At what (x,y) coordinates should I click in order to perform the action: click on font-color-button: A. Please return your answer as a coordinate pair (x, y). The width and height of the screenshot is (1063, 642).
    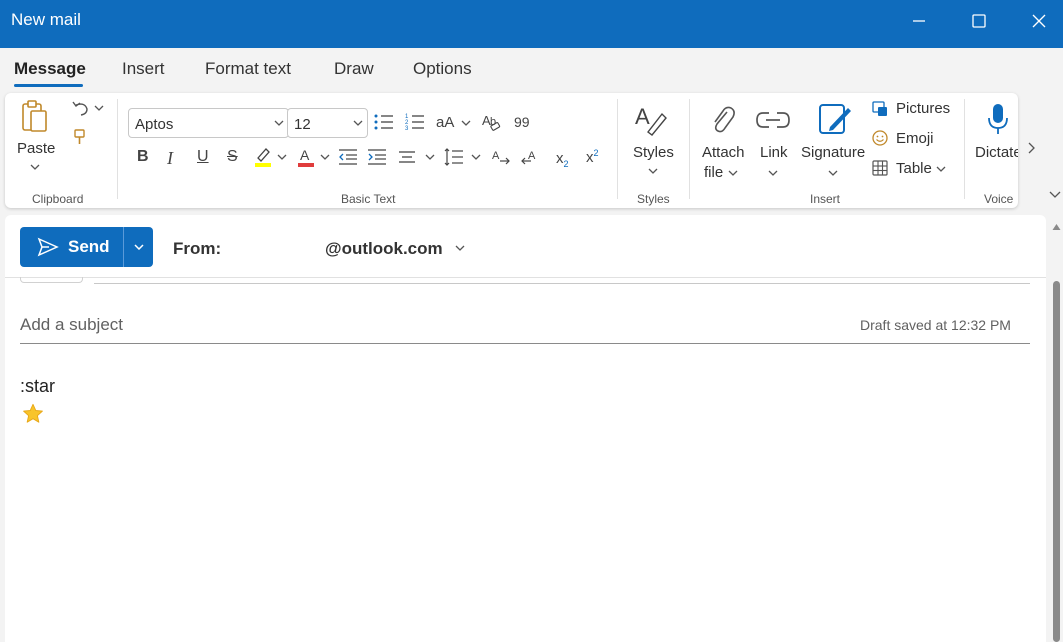
    Looking at the image, I should click on (306, 157).